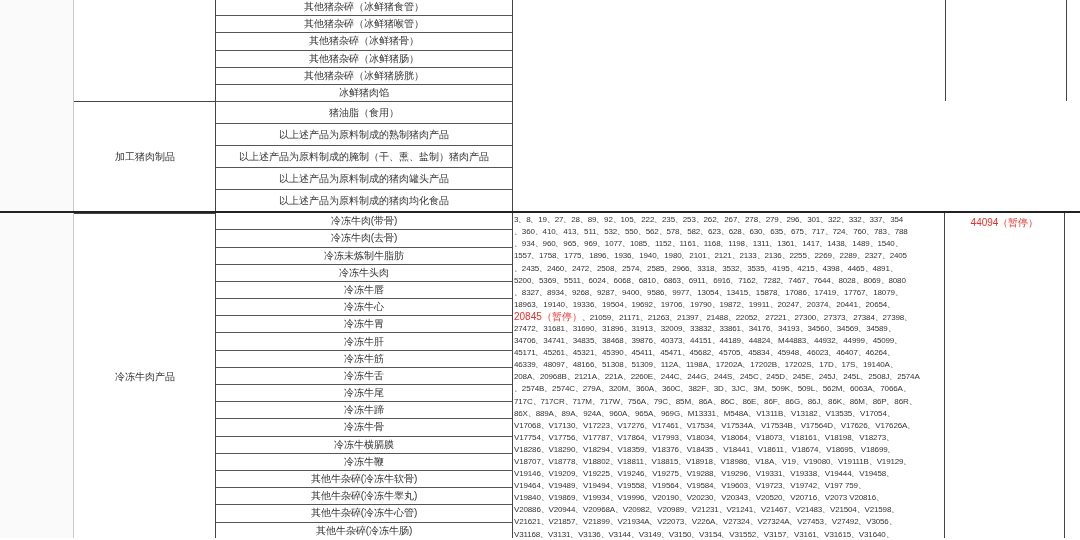 This screenshot has height=540, width=1080. Describe the element at coordinates (364, 156) in the screenshot. I see `product-cell: 以上述产品为原料制成的腌制（干、熏、盐制）猪肉产品` at that location.